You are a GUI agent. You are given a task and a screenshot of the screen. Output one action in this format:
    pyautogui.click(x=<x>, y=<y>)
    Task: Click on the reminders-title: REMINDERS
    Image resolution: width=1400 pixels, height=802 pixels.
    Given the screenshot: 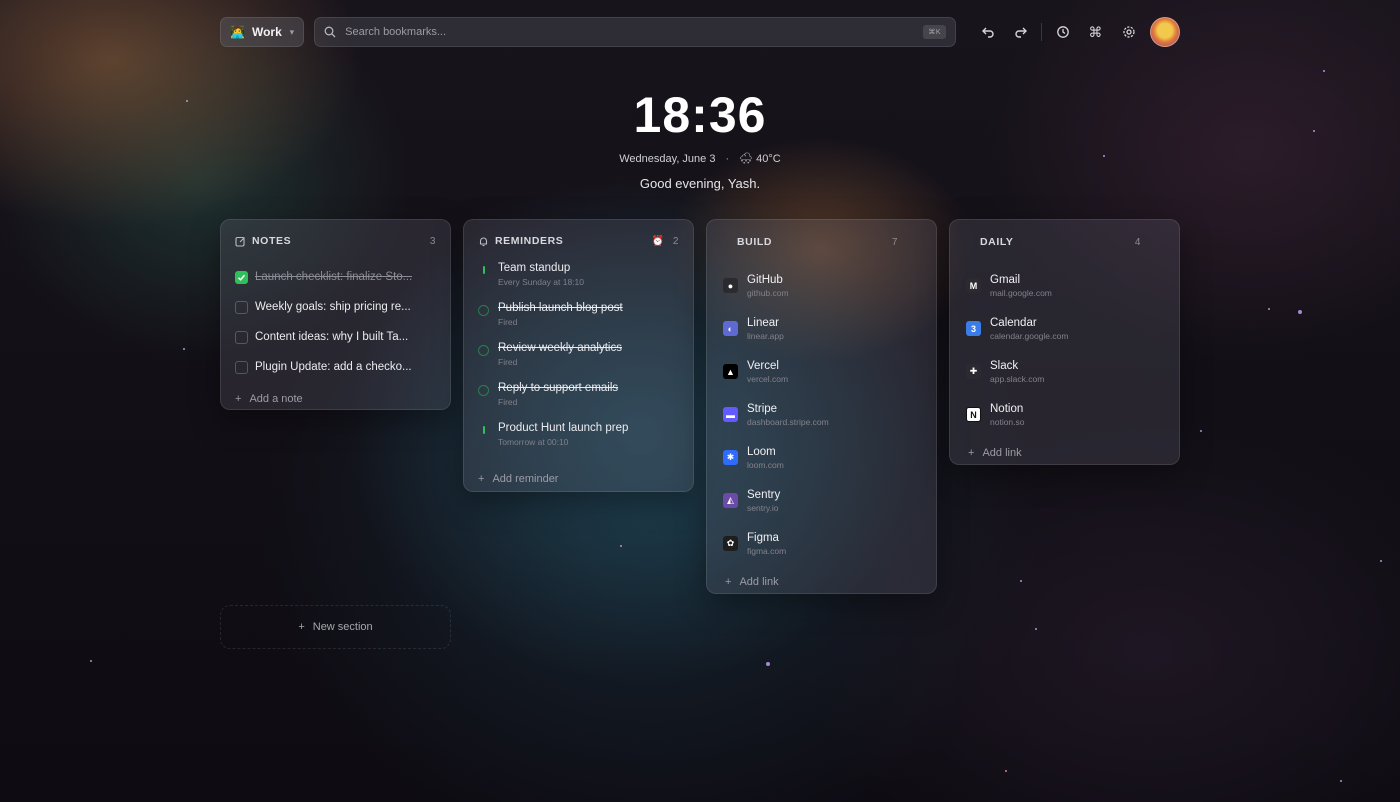 What is the action you would take?
    pyautogui.click(x=529, y=241)
    